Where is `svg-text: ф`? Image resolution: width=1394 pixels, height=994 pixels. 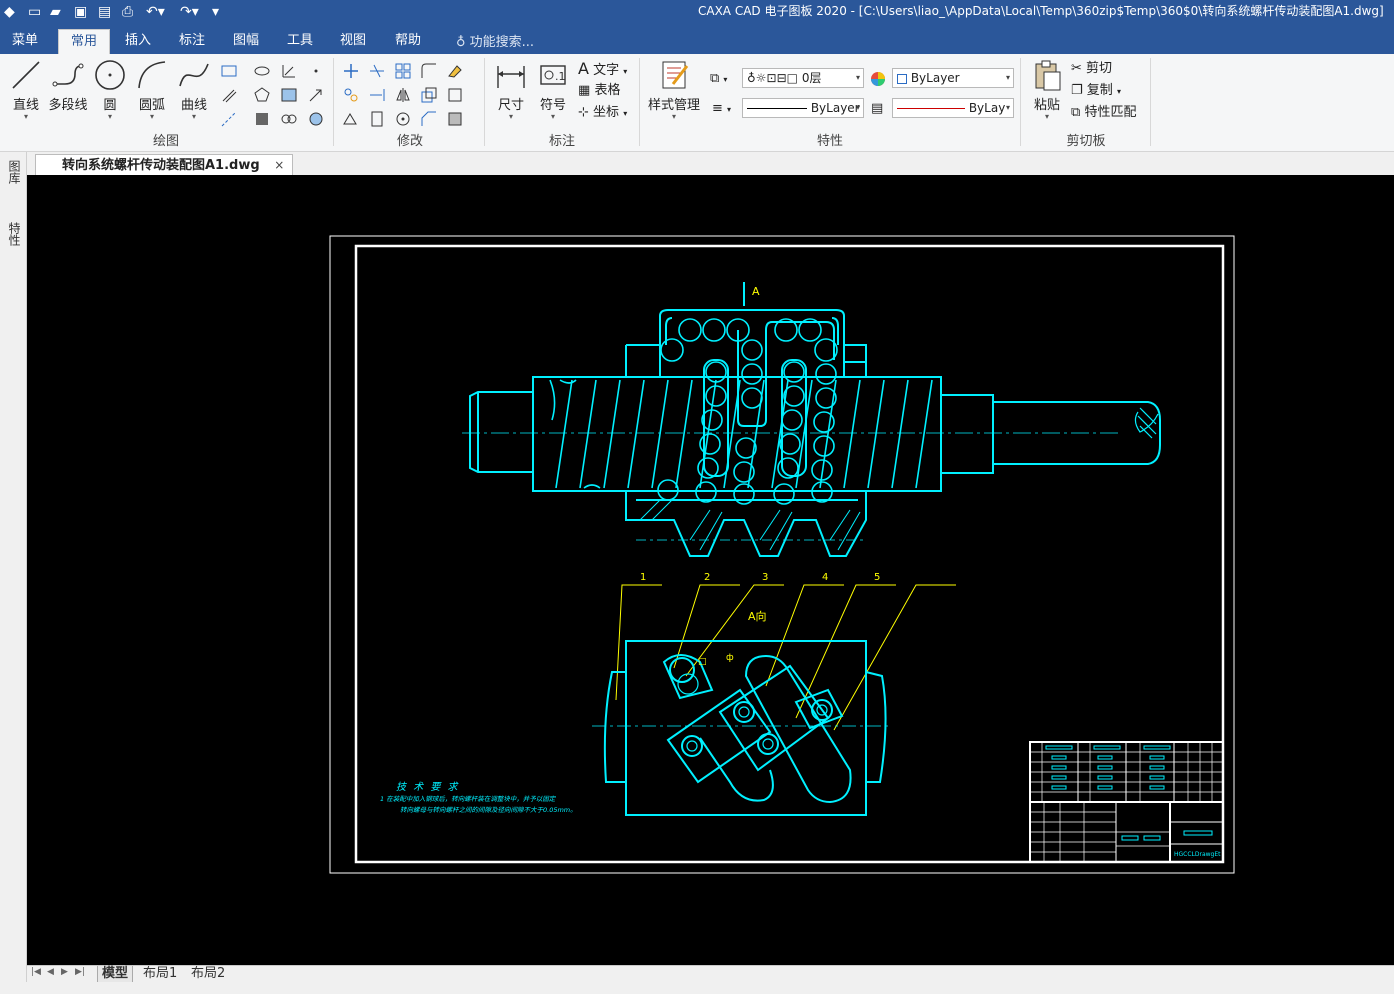
svg-text: ф is located at coordinates (730, 658).